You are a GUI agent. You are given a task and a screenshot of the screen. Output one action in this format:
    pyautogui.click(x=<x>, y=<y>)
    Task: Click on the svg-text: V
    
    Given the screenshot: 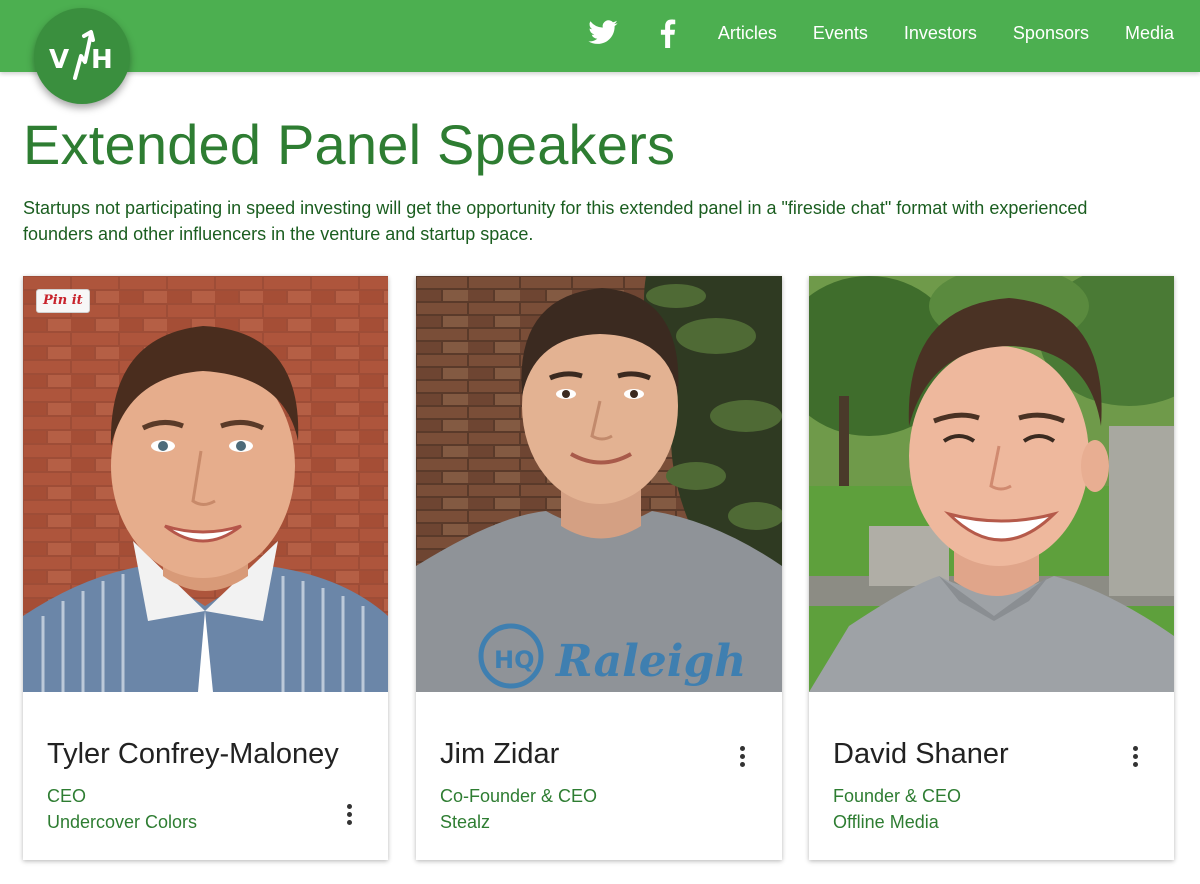 What is the action you would take?
    pyautogui.click(x=59, y=60)
    